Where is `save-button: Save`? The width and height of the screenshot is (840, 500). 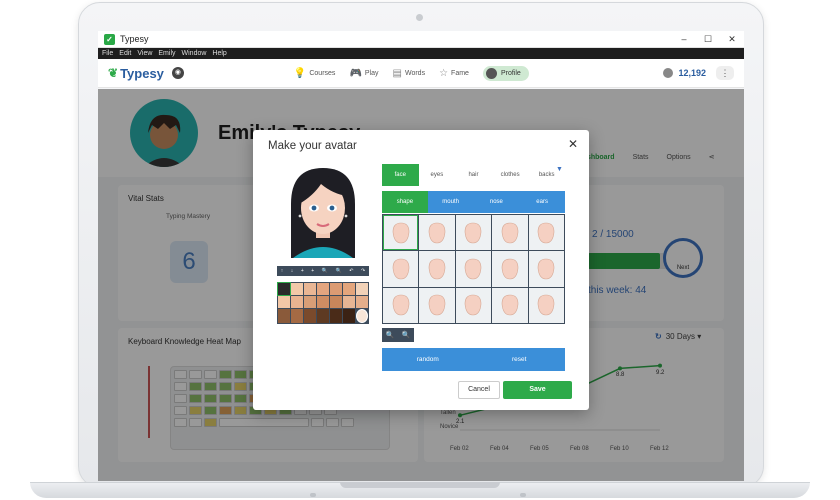 save-button: Save is located at coordinates (537, 390).